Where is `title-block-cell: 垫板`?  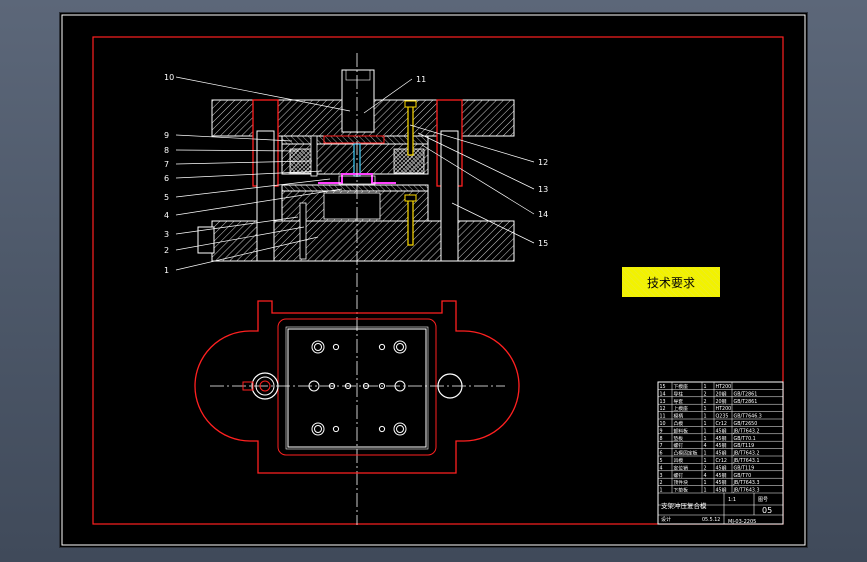
title-block-cell: 垫板 is located at coordinates (679, 438).